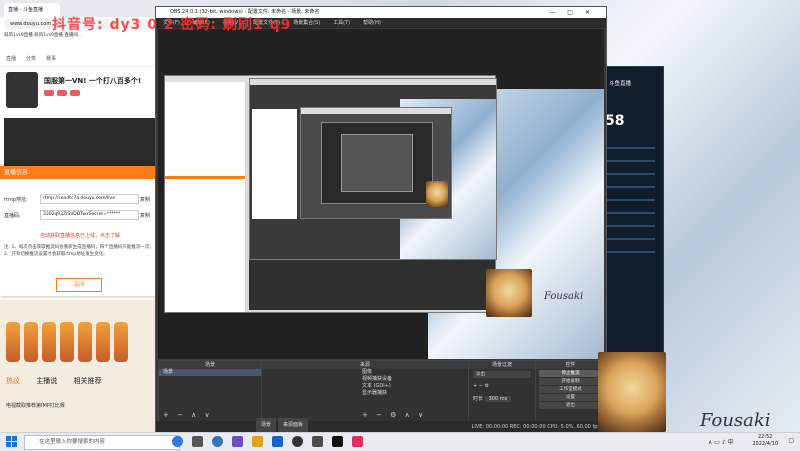 The width and height of the screenshot is (800, 451). What do you see at coordinates (11, 441) in the screenshot?
I see `windows-start-icon` at bounding box center [11, 441].